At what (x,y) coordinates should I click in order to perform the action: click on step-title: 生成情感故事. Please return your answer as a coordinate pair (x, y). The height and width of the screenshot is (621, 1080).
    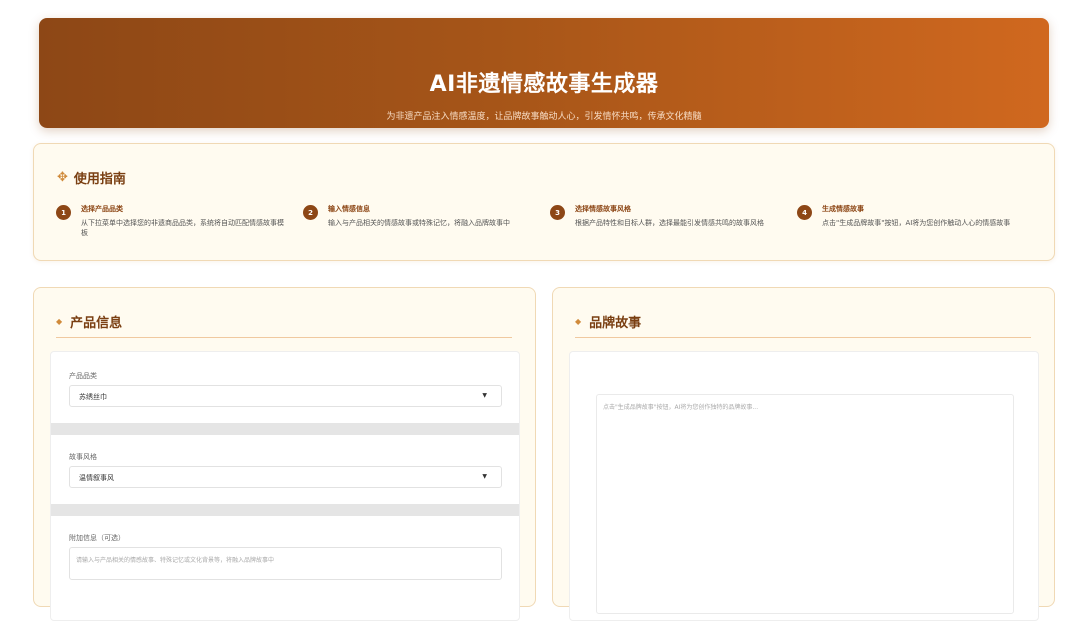
    Looking at the image, I should click on (843, 209).